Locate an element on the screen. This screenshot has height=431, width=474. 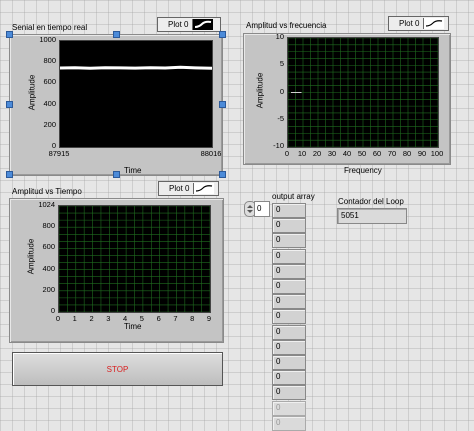
graph2-x-tick-label: 70 is located at coordinates (392, 153).